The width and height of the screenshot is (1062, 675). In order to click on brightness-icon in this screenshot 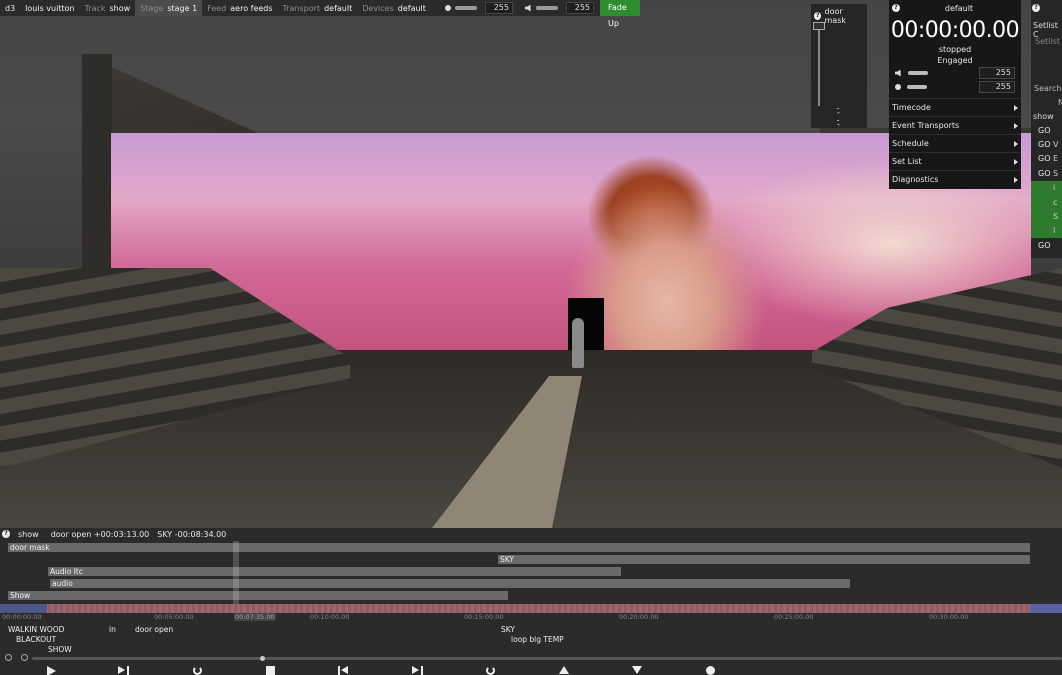, I will do `click(898, 87)`.